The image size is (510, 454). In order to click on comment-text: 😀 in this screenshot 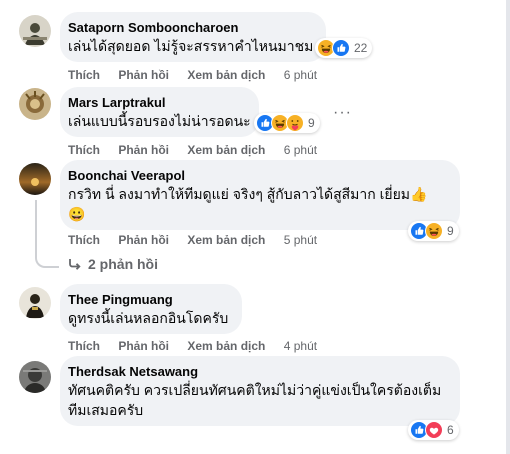, I will do `click(77, 214)`.